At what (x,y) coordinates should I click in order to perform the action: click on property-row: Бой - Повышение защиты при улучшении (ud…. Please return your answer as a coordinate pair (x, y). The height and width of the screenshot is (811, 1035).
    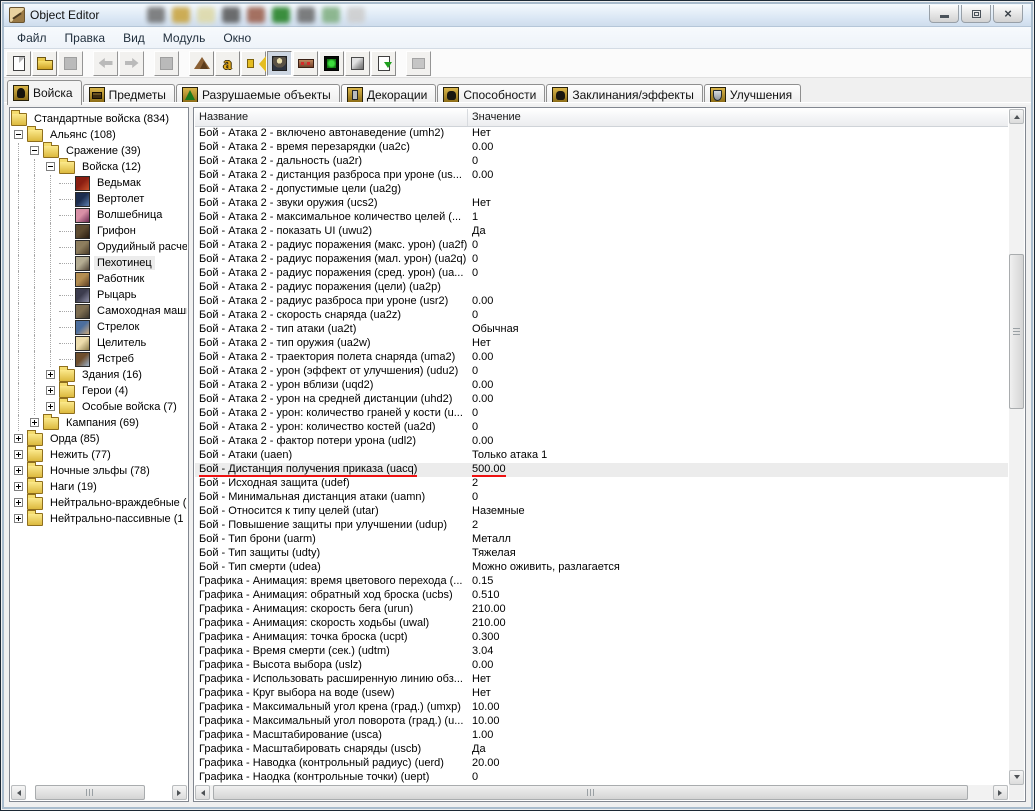
    Looking at the image, I should click on (601, 526).